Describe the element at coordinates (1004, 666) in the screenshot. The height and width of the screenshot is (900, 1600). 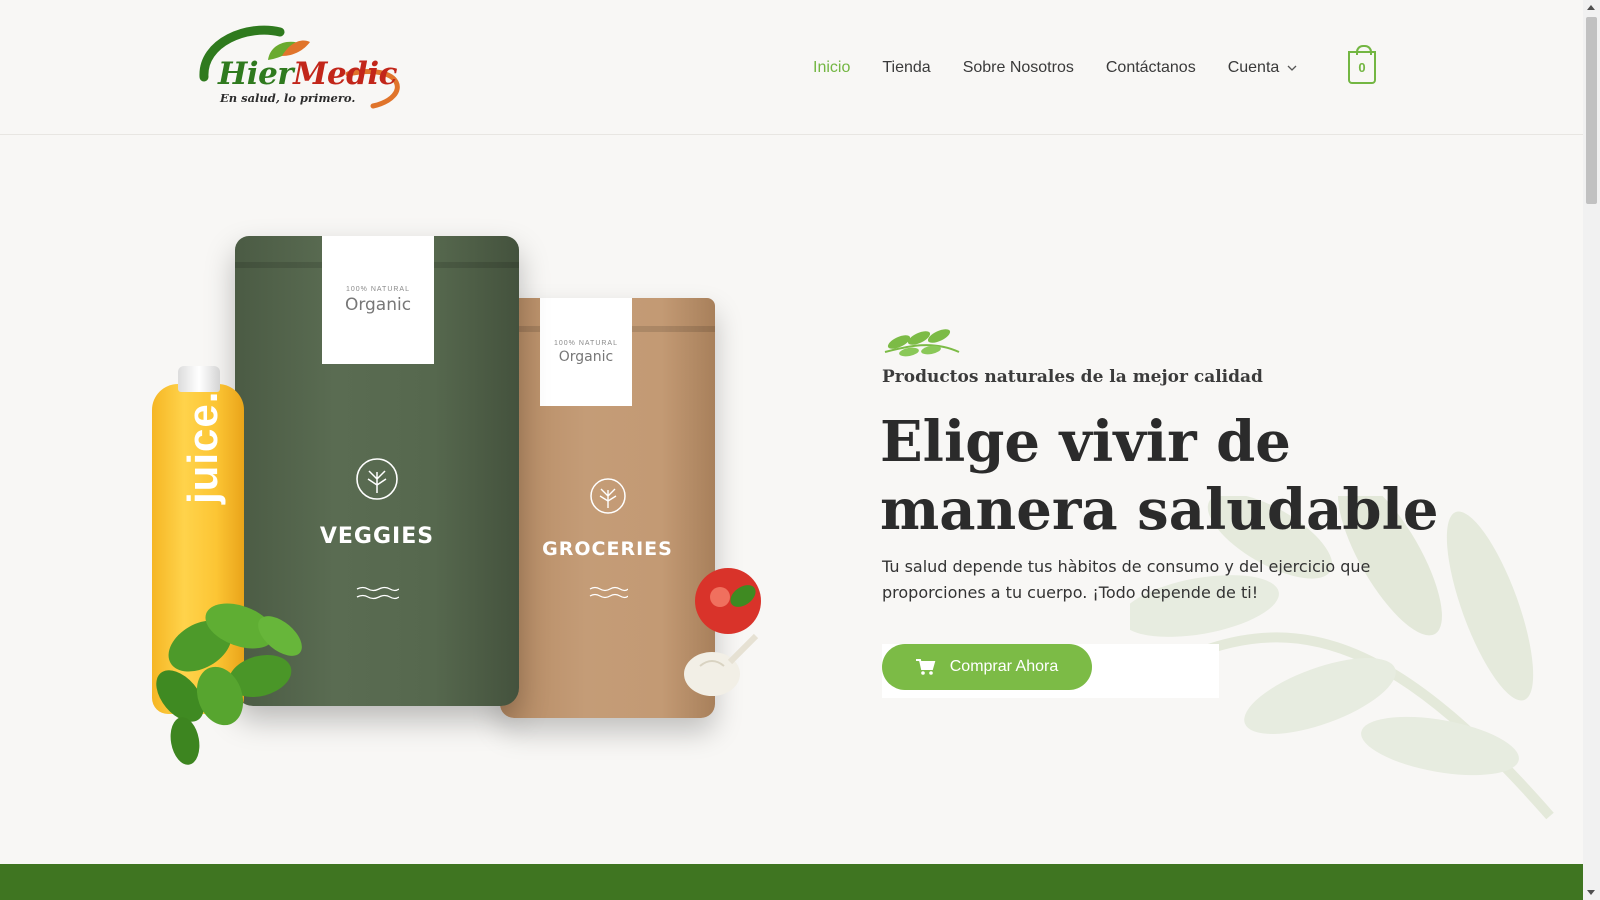
I see `shop-now-label: Comprar Ahora` at that location.